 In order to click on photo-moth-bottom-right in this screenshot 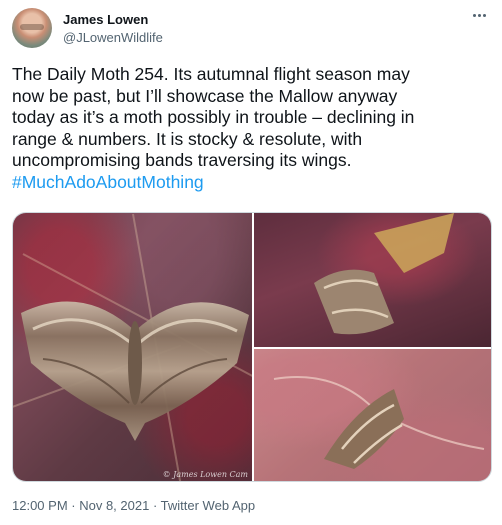, I will do `click(372, 415)`.